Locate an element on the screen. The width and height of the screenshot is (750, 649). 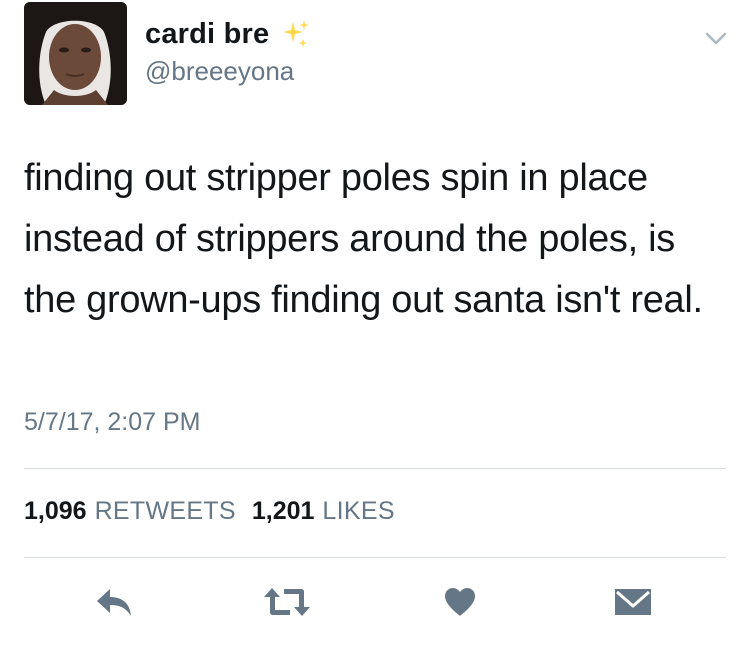
action-bar is located at coordinates (375, 602).